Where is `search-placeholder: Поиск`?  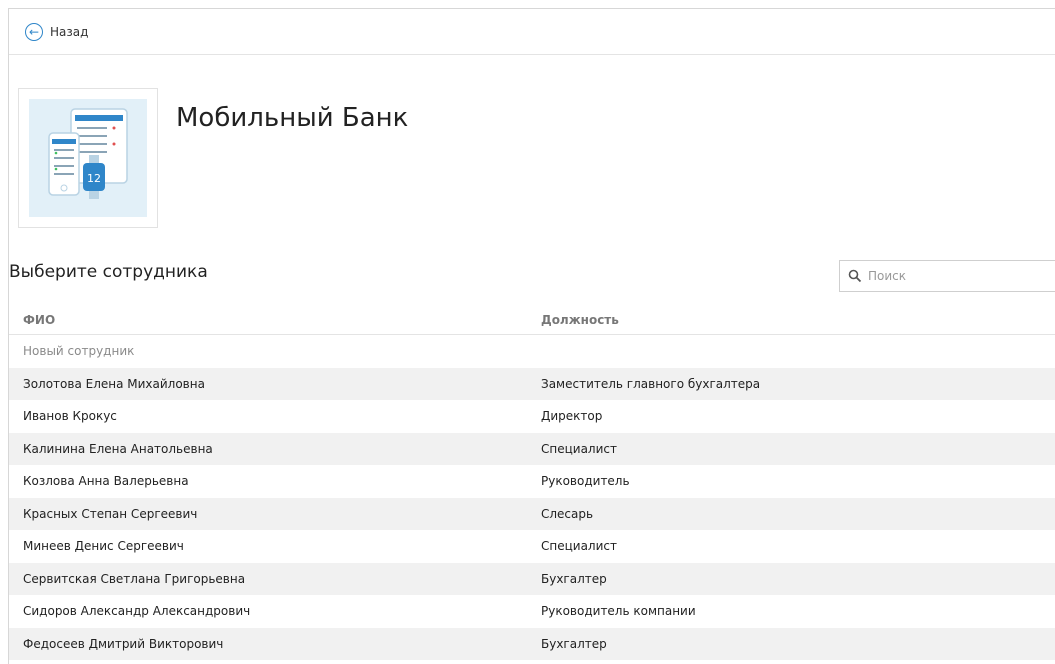 search-placeholder: Поиск is located at coordinates (887, 276).